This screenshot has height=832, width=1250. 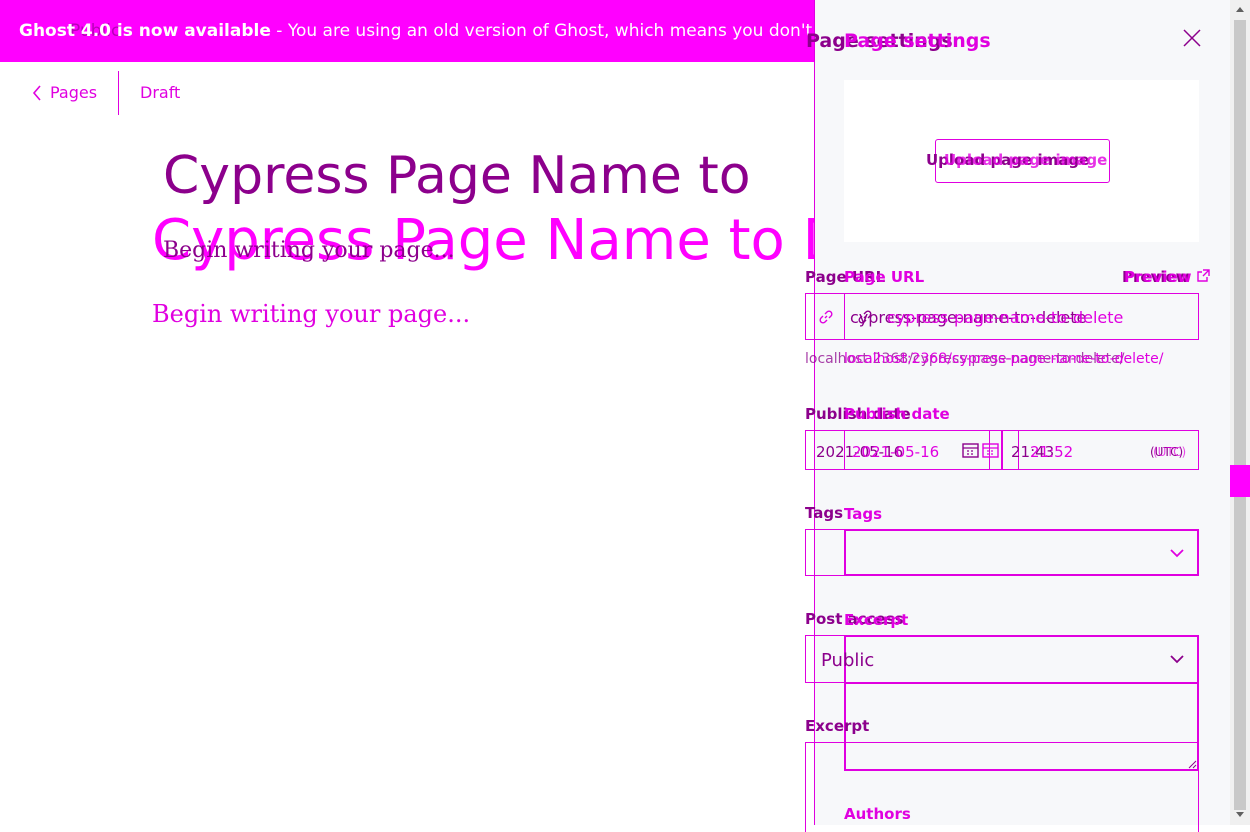 I want to click on nav-divider, so click(x=118, y=93).